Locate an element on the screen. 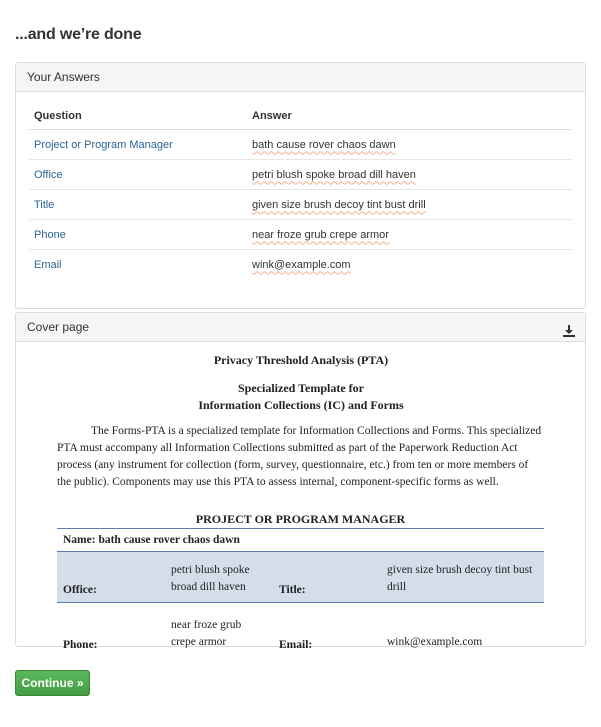  office-label: Office: is located at coordinates (111, 577).